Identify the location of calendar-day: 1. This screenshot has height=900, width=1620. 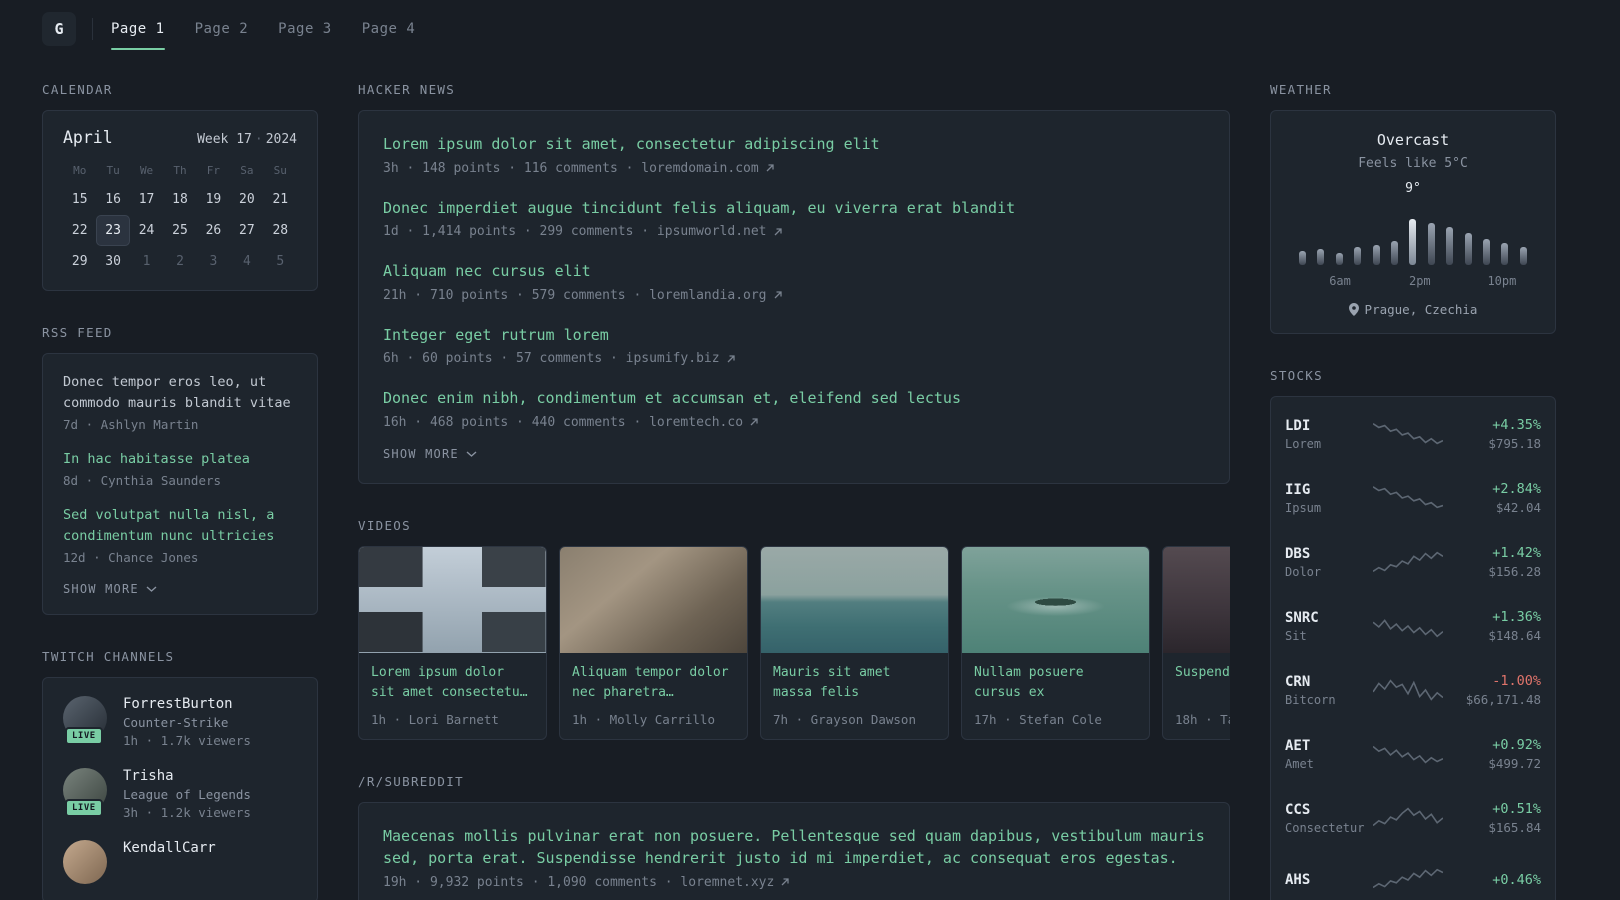
(146, 261).